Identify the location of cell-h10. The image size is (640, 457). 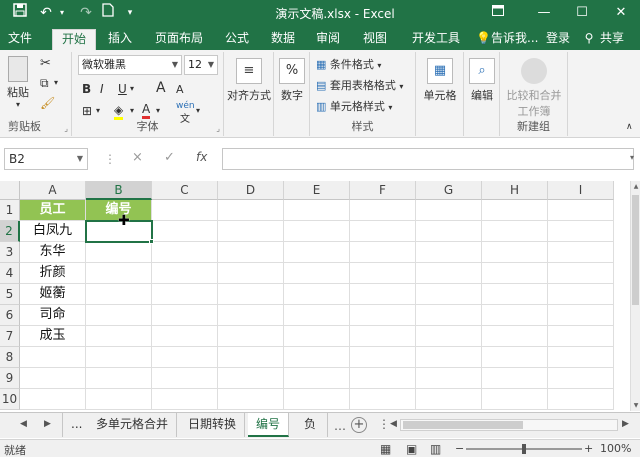
(515, 399).